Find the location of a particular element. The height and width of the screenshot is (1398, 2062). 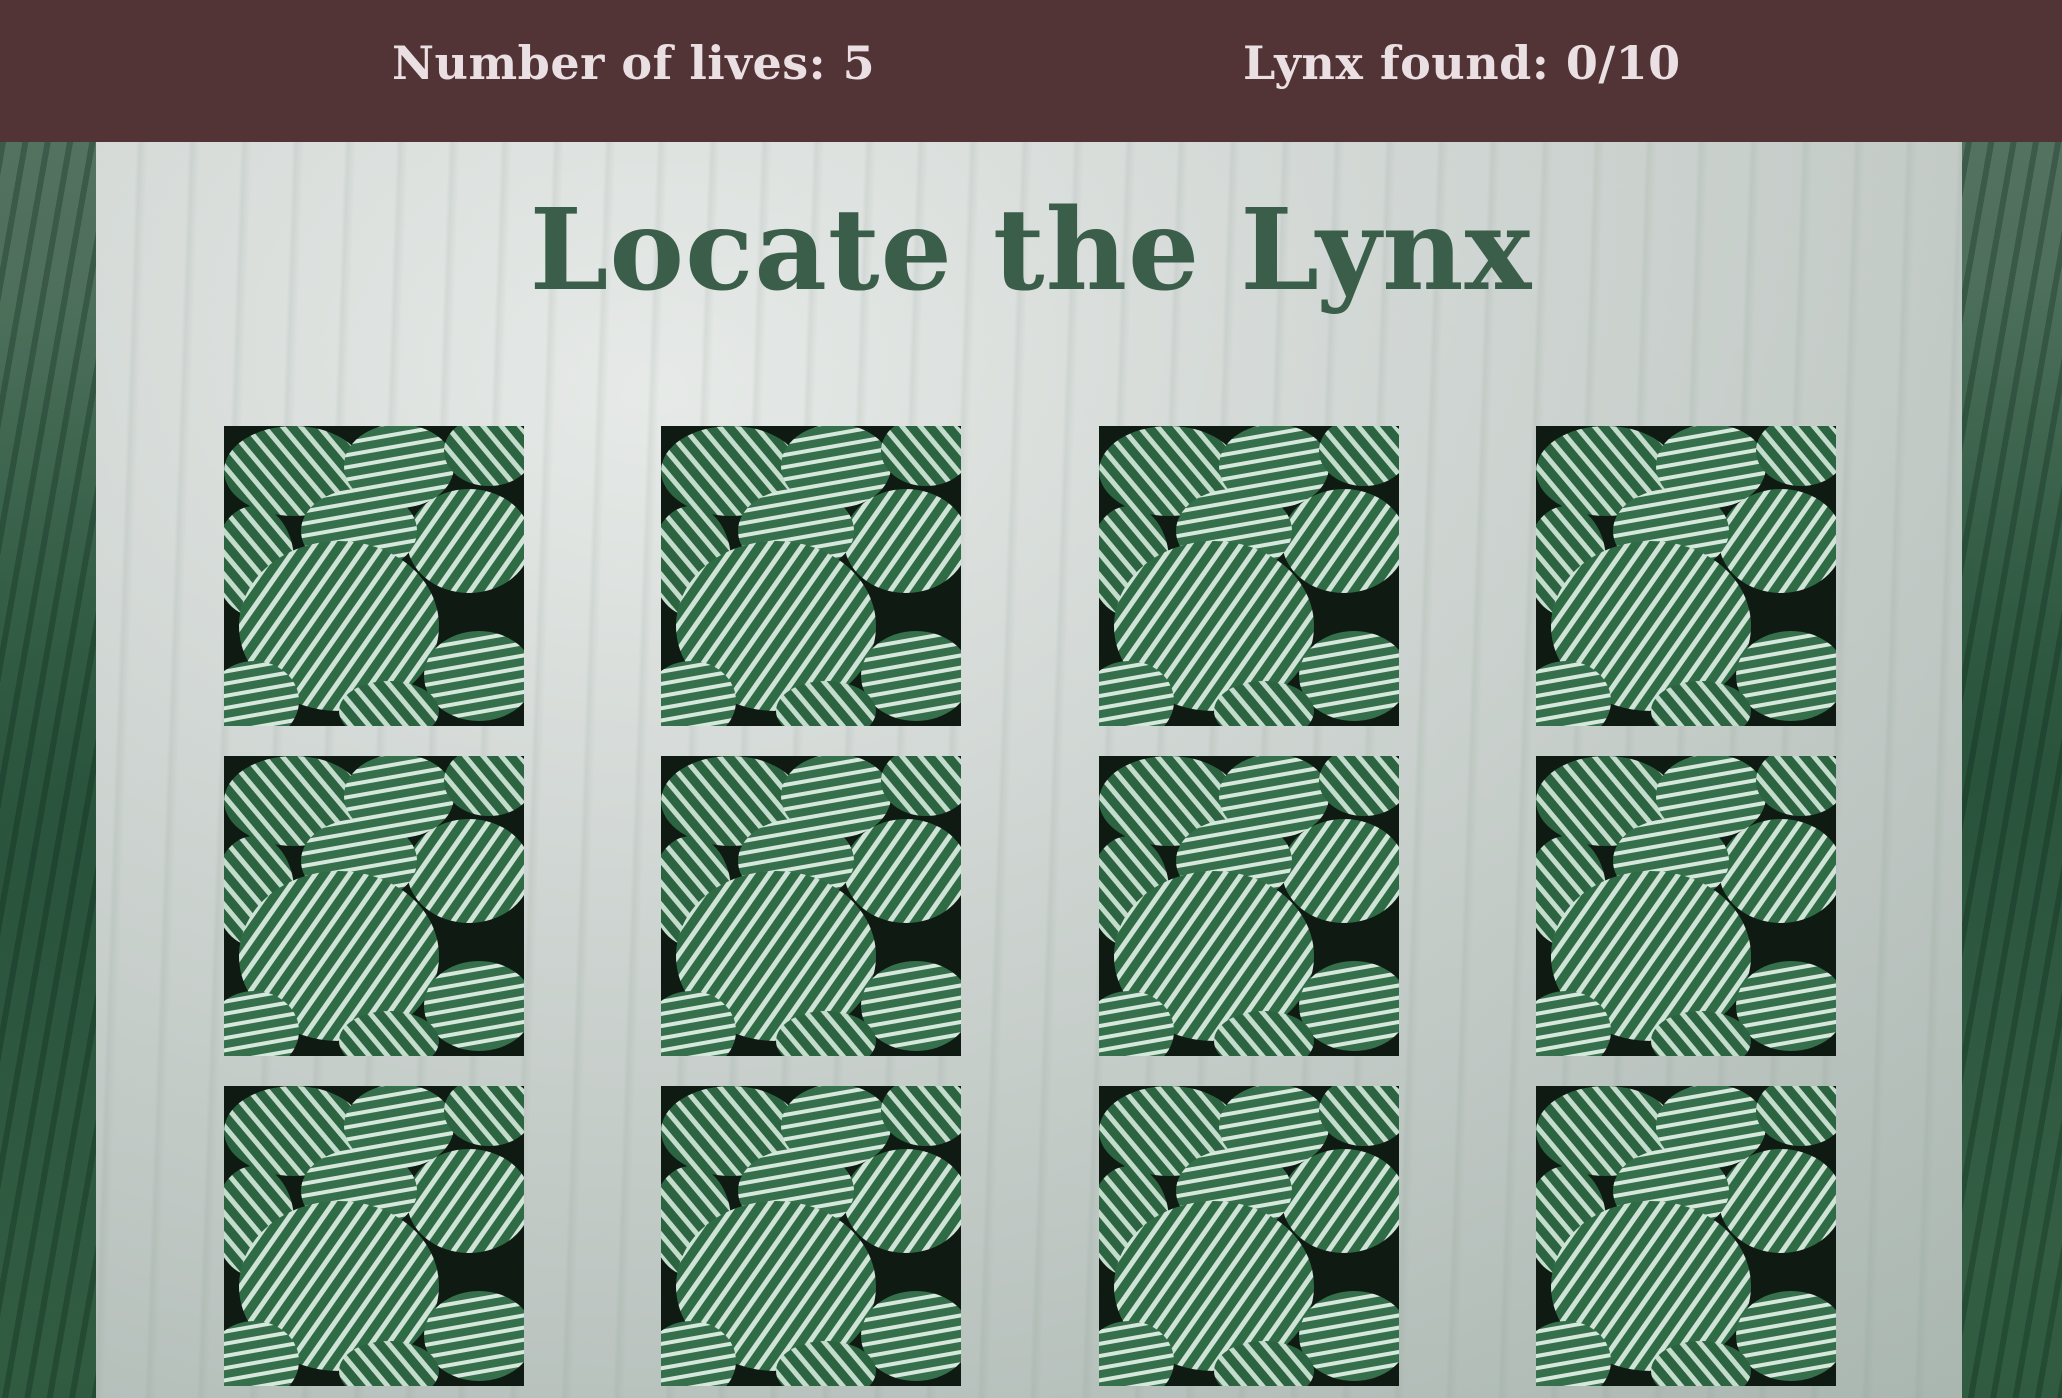

hiding-tile-r1-c3 is located at coordinates (1249, 576).